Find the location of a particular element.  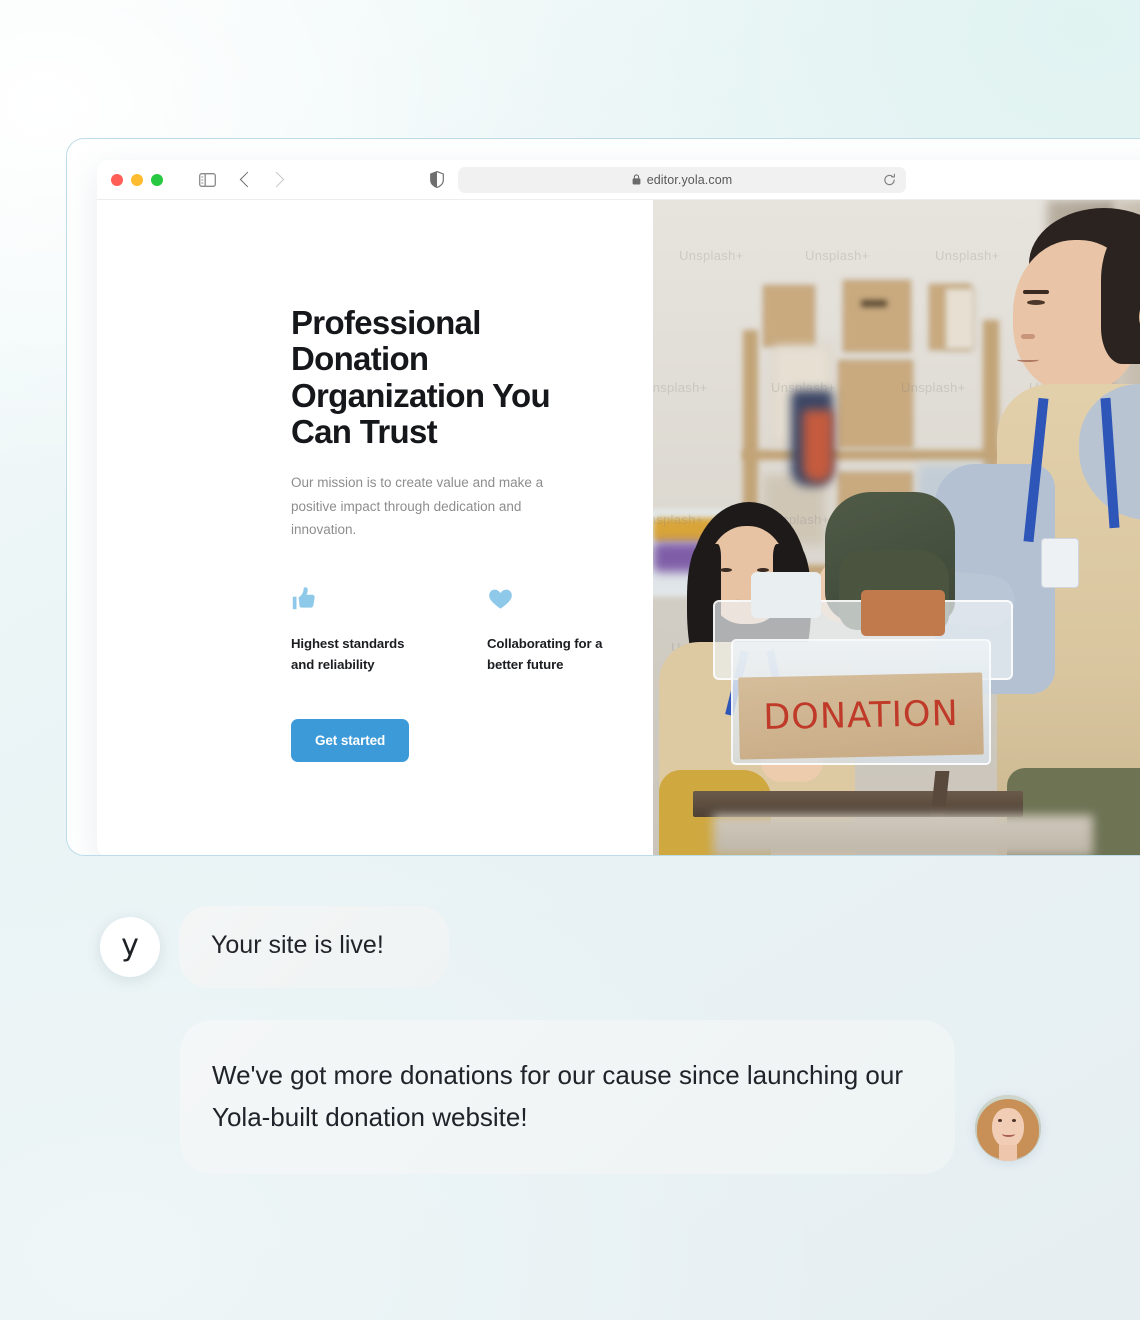

shield-icon is located at coordinates (437, 179).